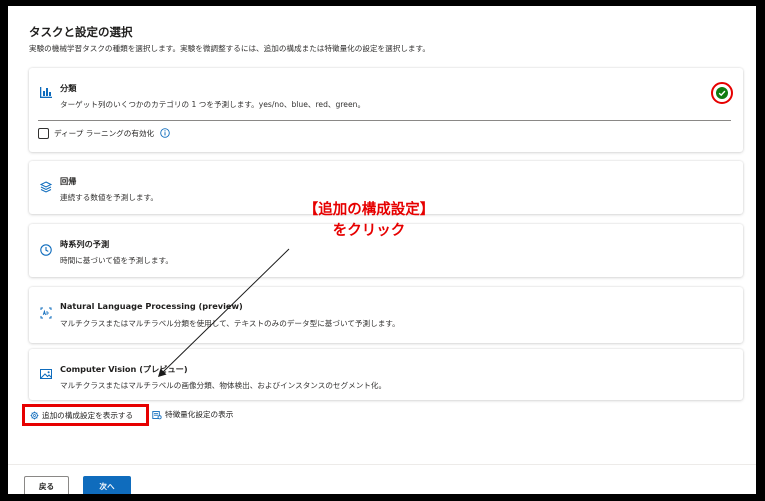 The image size is (765, 501). What do you see at coordinates (116, 260) in the screenshot?
I see `task-description: 時間に基づいて値を予測します。` at bounding box center [116, 260].